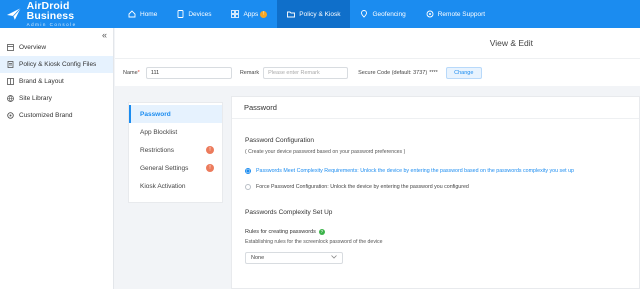 The image size is (640, 289). What do you see at coordinates (210, 150) in the screenshot?
I see `restrictions-alert-badge: !` at bounding box center [210, 150].